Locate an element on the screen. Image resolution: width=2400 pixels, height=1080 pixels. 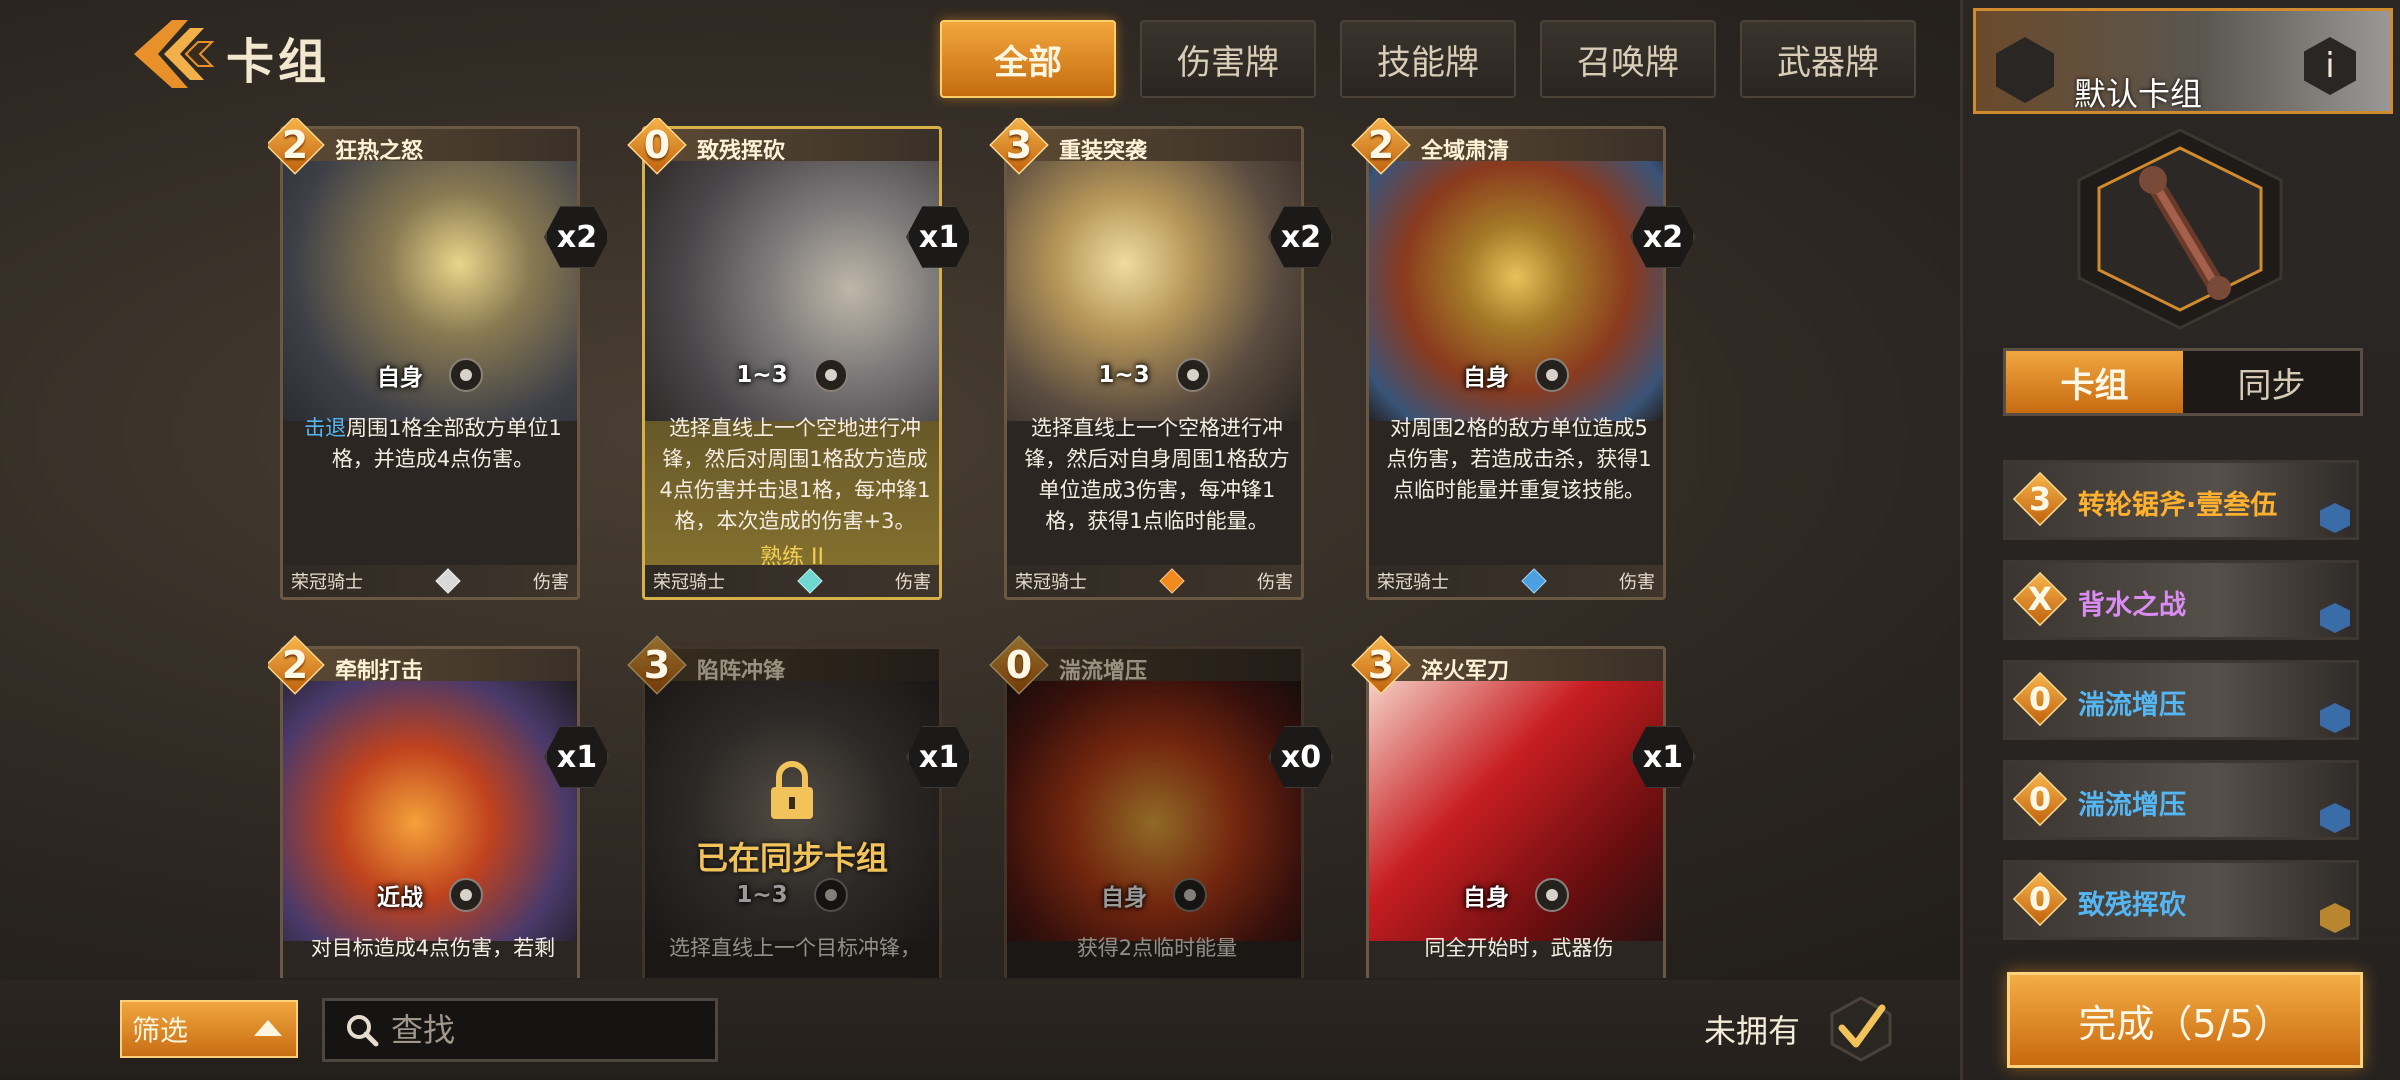
card-frame: 淬火军刀 自身 同全开始时，武器伤 is located at coordinates (1516, 812).